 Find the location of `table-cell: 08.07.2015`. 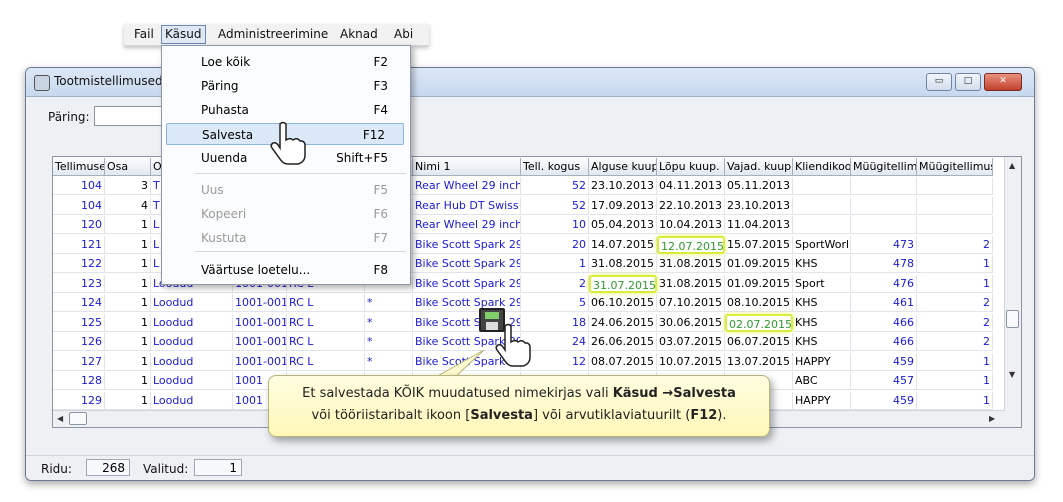

table-cell: 08.07.2015 is located at coordinates (623, 361).